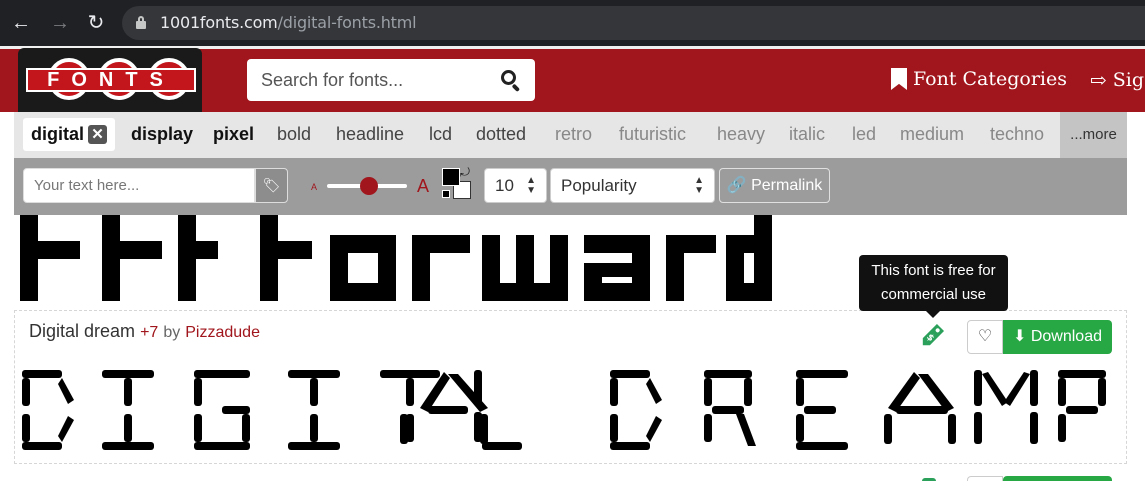 This screenshot has width=1145, height=481. I want to click on color-picker: ⤾, so click(458, 183).